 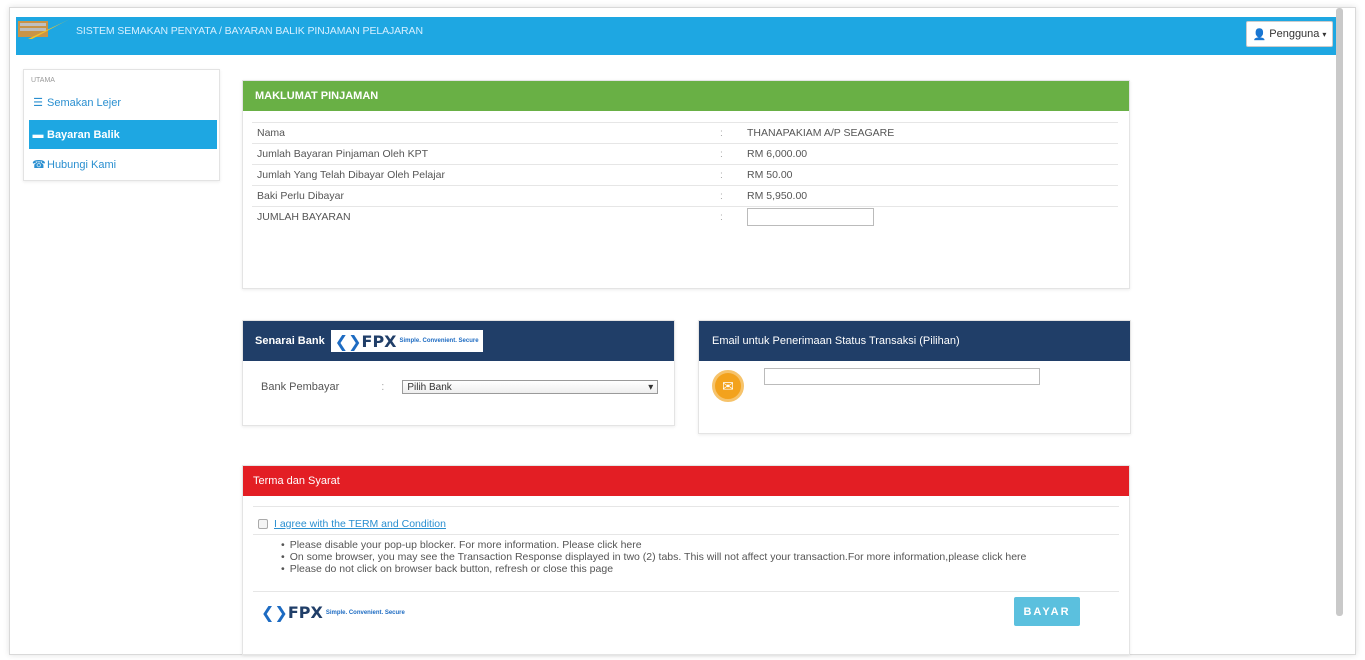 I want to click on table-row: Baki Perlu Dibayar : RM 5,950.00, so click(x=685, y=196).